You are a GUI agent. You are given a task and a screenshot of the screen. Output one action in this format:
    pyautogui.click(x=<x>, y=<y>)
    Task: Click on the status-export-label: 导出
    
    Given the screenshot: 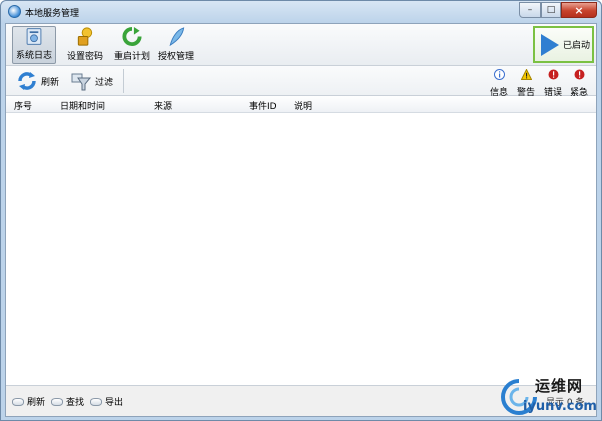 What is the action you would take?
    pyautogui.click(x=114, y=403)
    